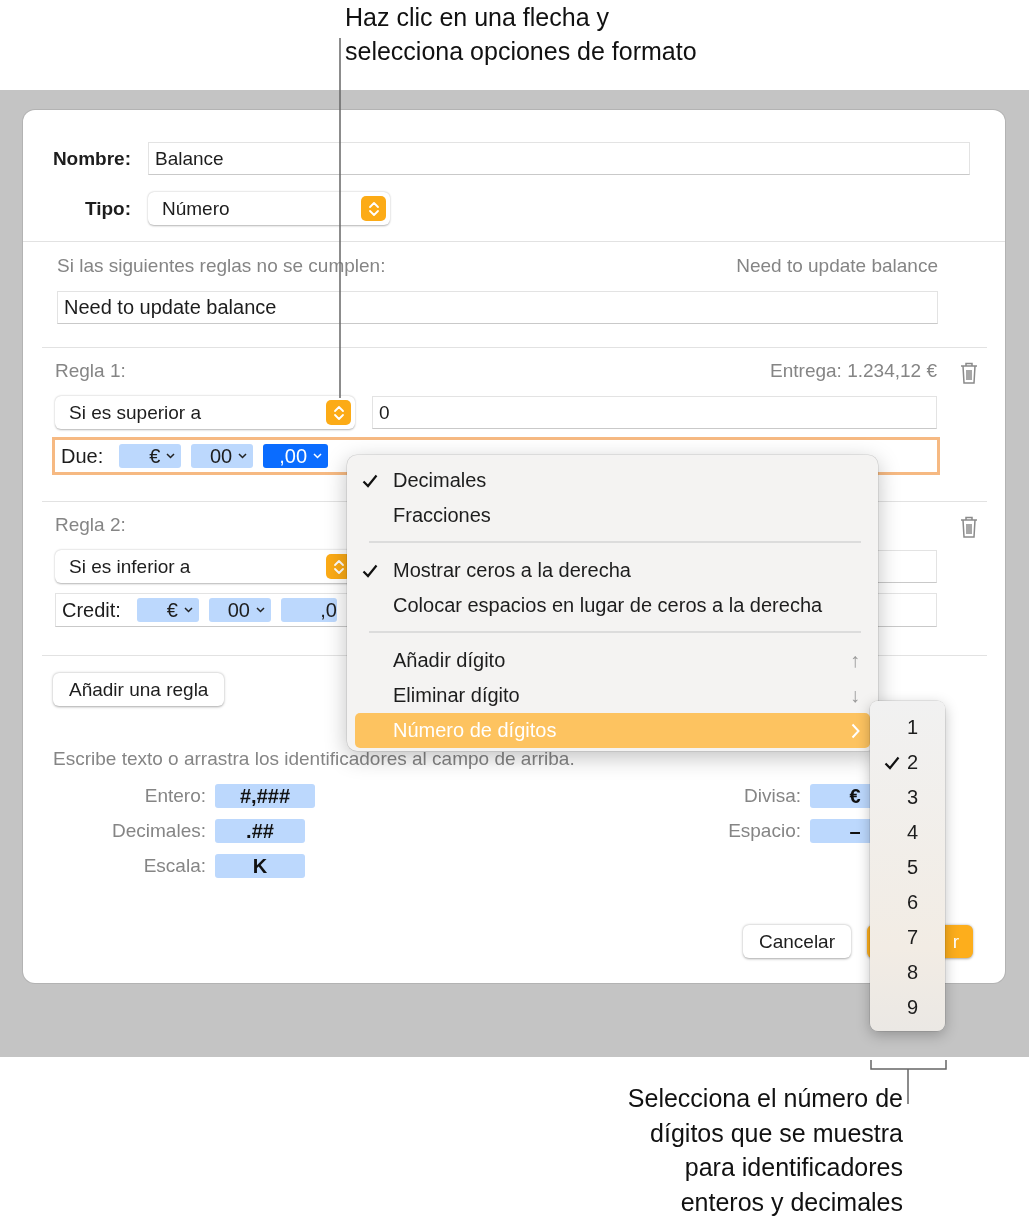 The height and width of the screenshot is (1229, 1029). I want to click on token-label: Espacio:, so click(764, 831).